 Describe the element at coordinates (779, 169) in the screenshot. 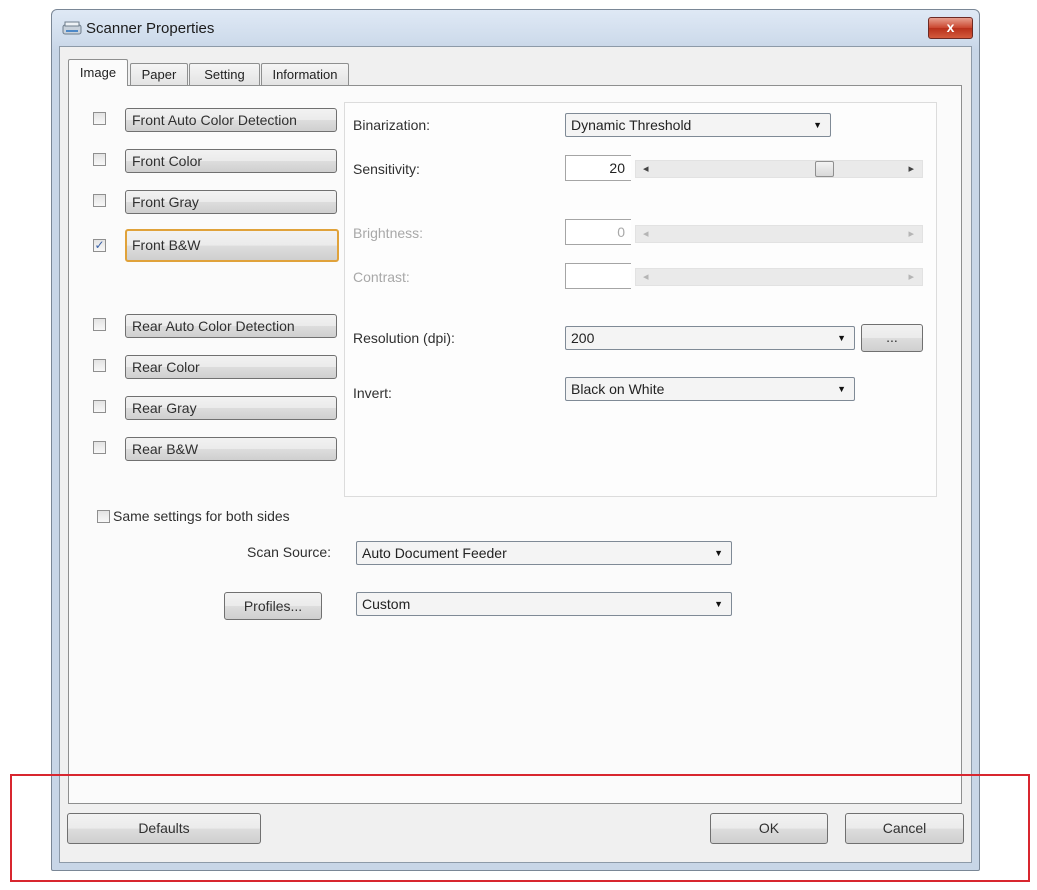

I see `sensitivity-slider: ◂ ▸` at that location.